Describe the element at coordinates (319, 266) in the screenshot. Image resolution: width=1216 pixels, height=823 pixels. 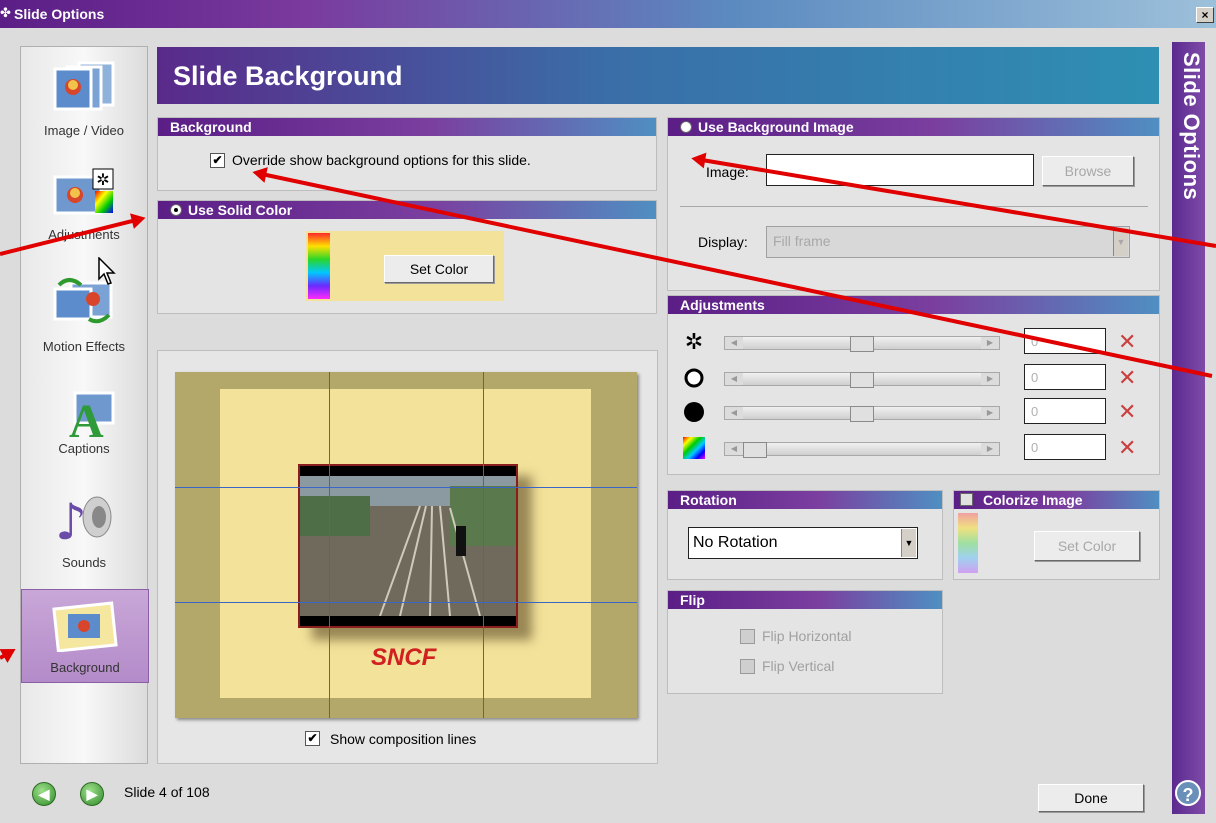
I see `color-swatch` at that location.